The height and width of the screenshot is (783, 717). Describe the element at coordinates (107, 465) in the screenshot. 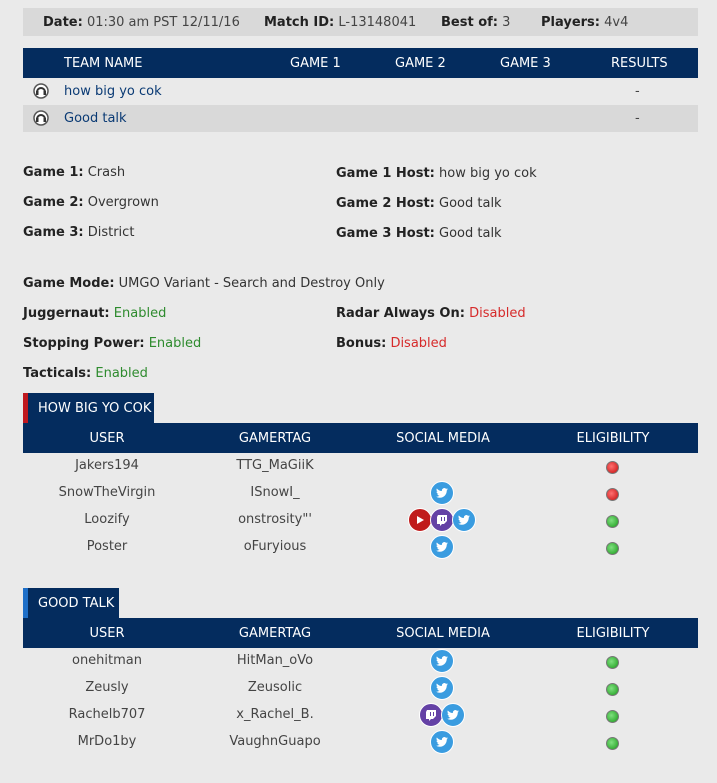

I see `player-user: Jakers194` at that location.